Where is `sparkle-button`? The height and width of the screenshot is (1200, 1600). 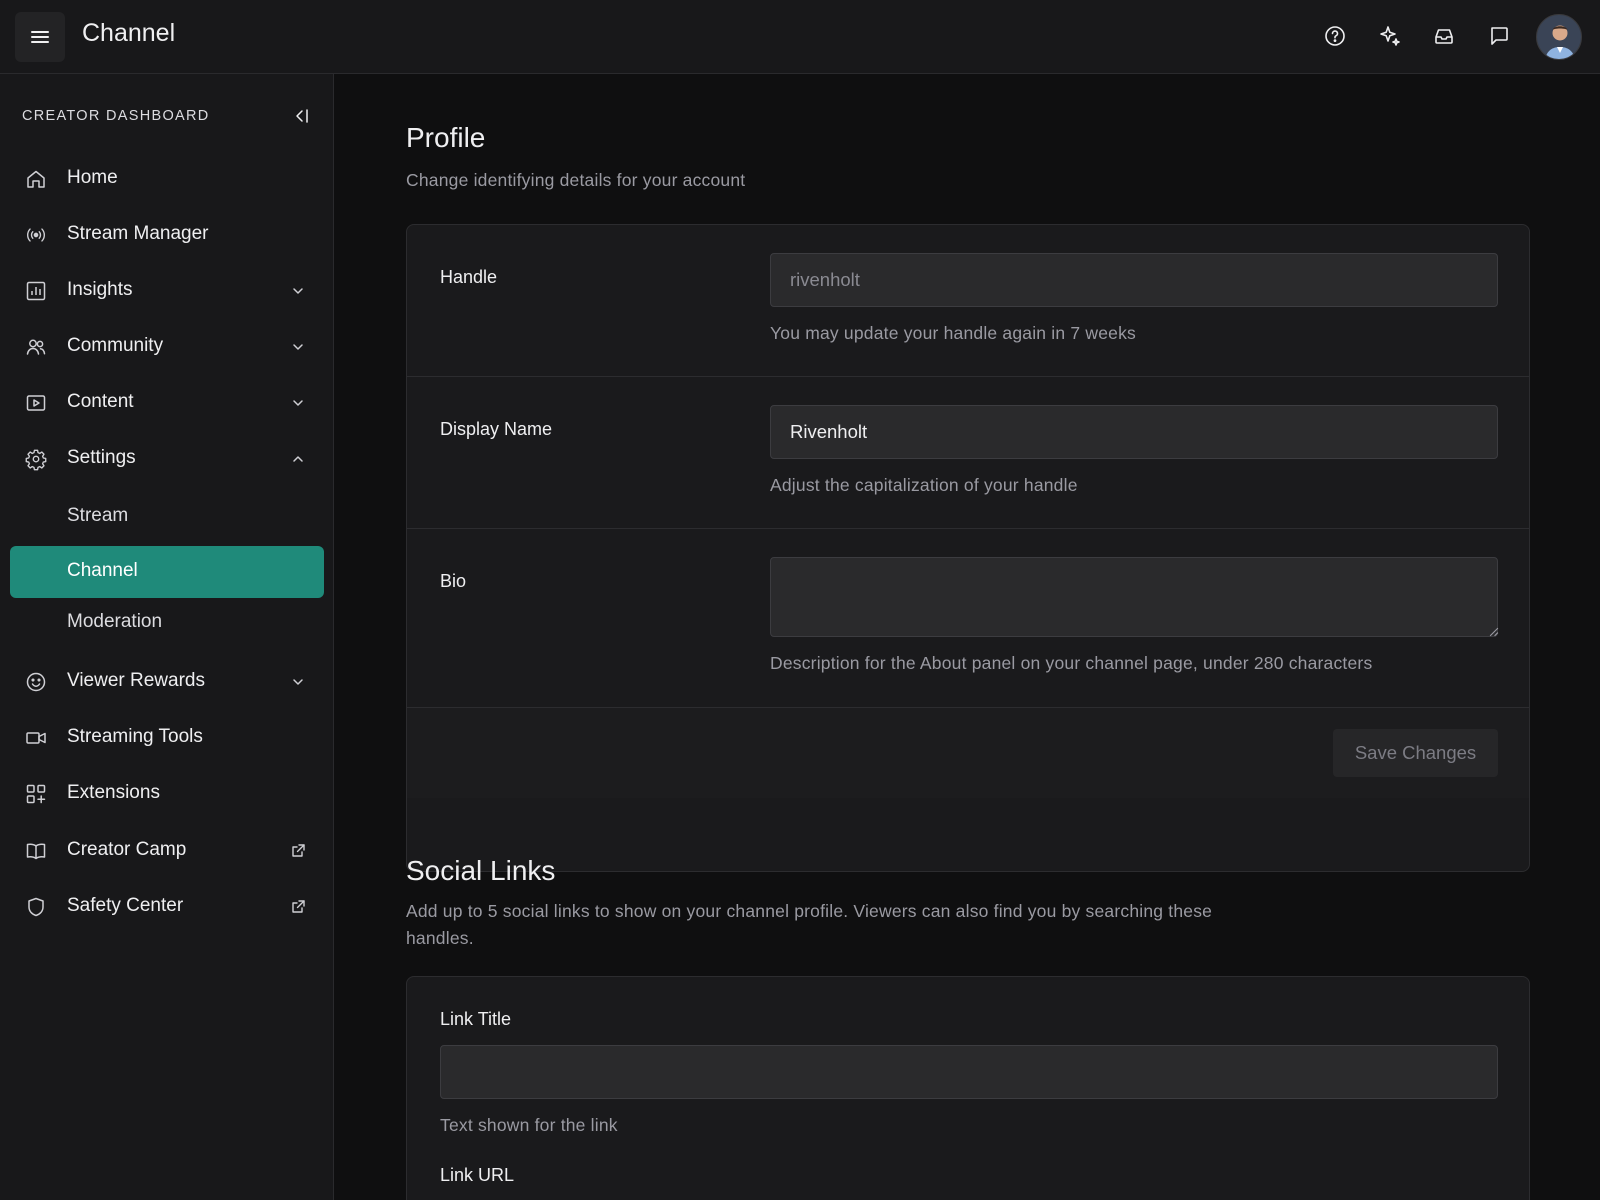
sparkle-button is located at coordinates (1390, 36).